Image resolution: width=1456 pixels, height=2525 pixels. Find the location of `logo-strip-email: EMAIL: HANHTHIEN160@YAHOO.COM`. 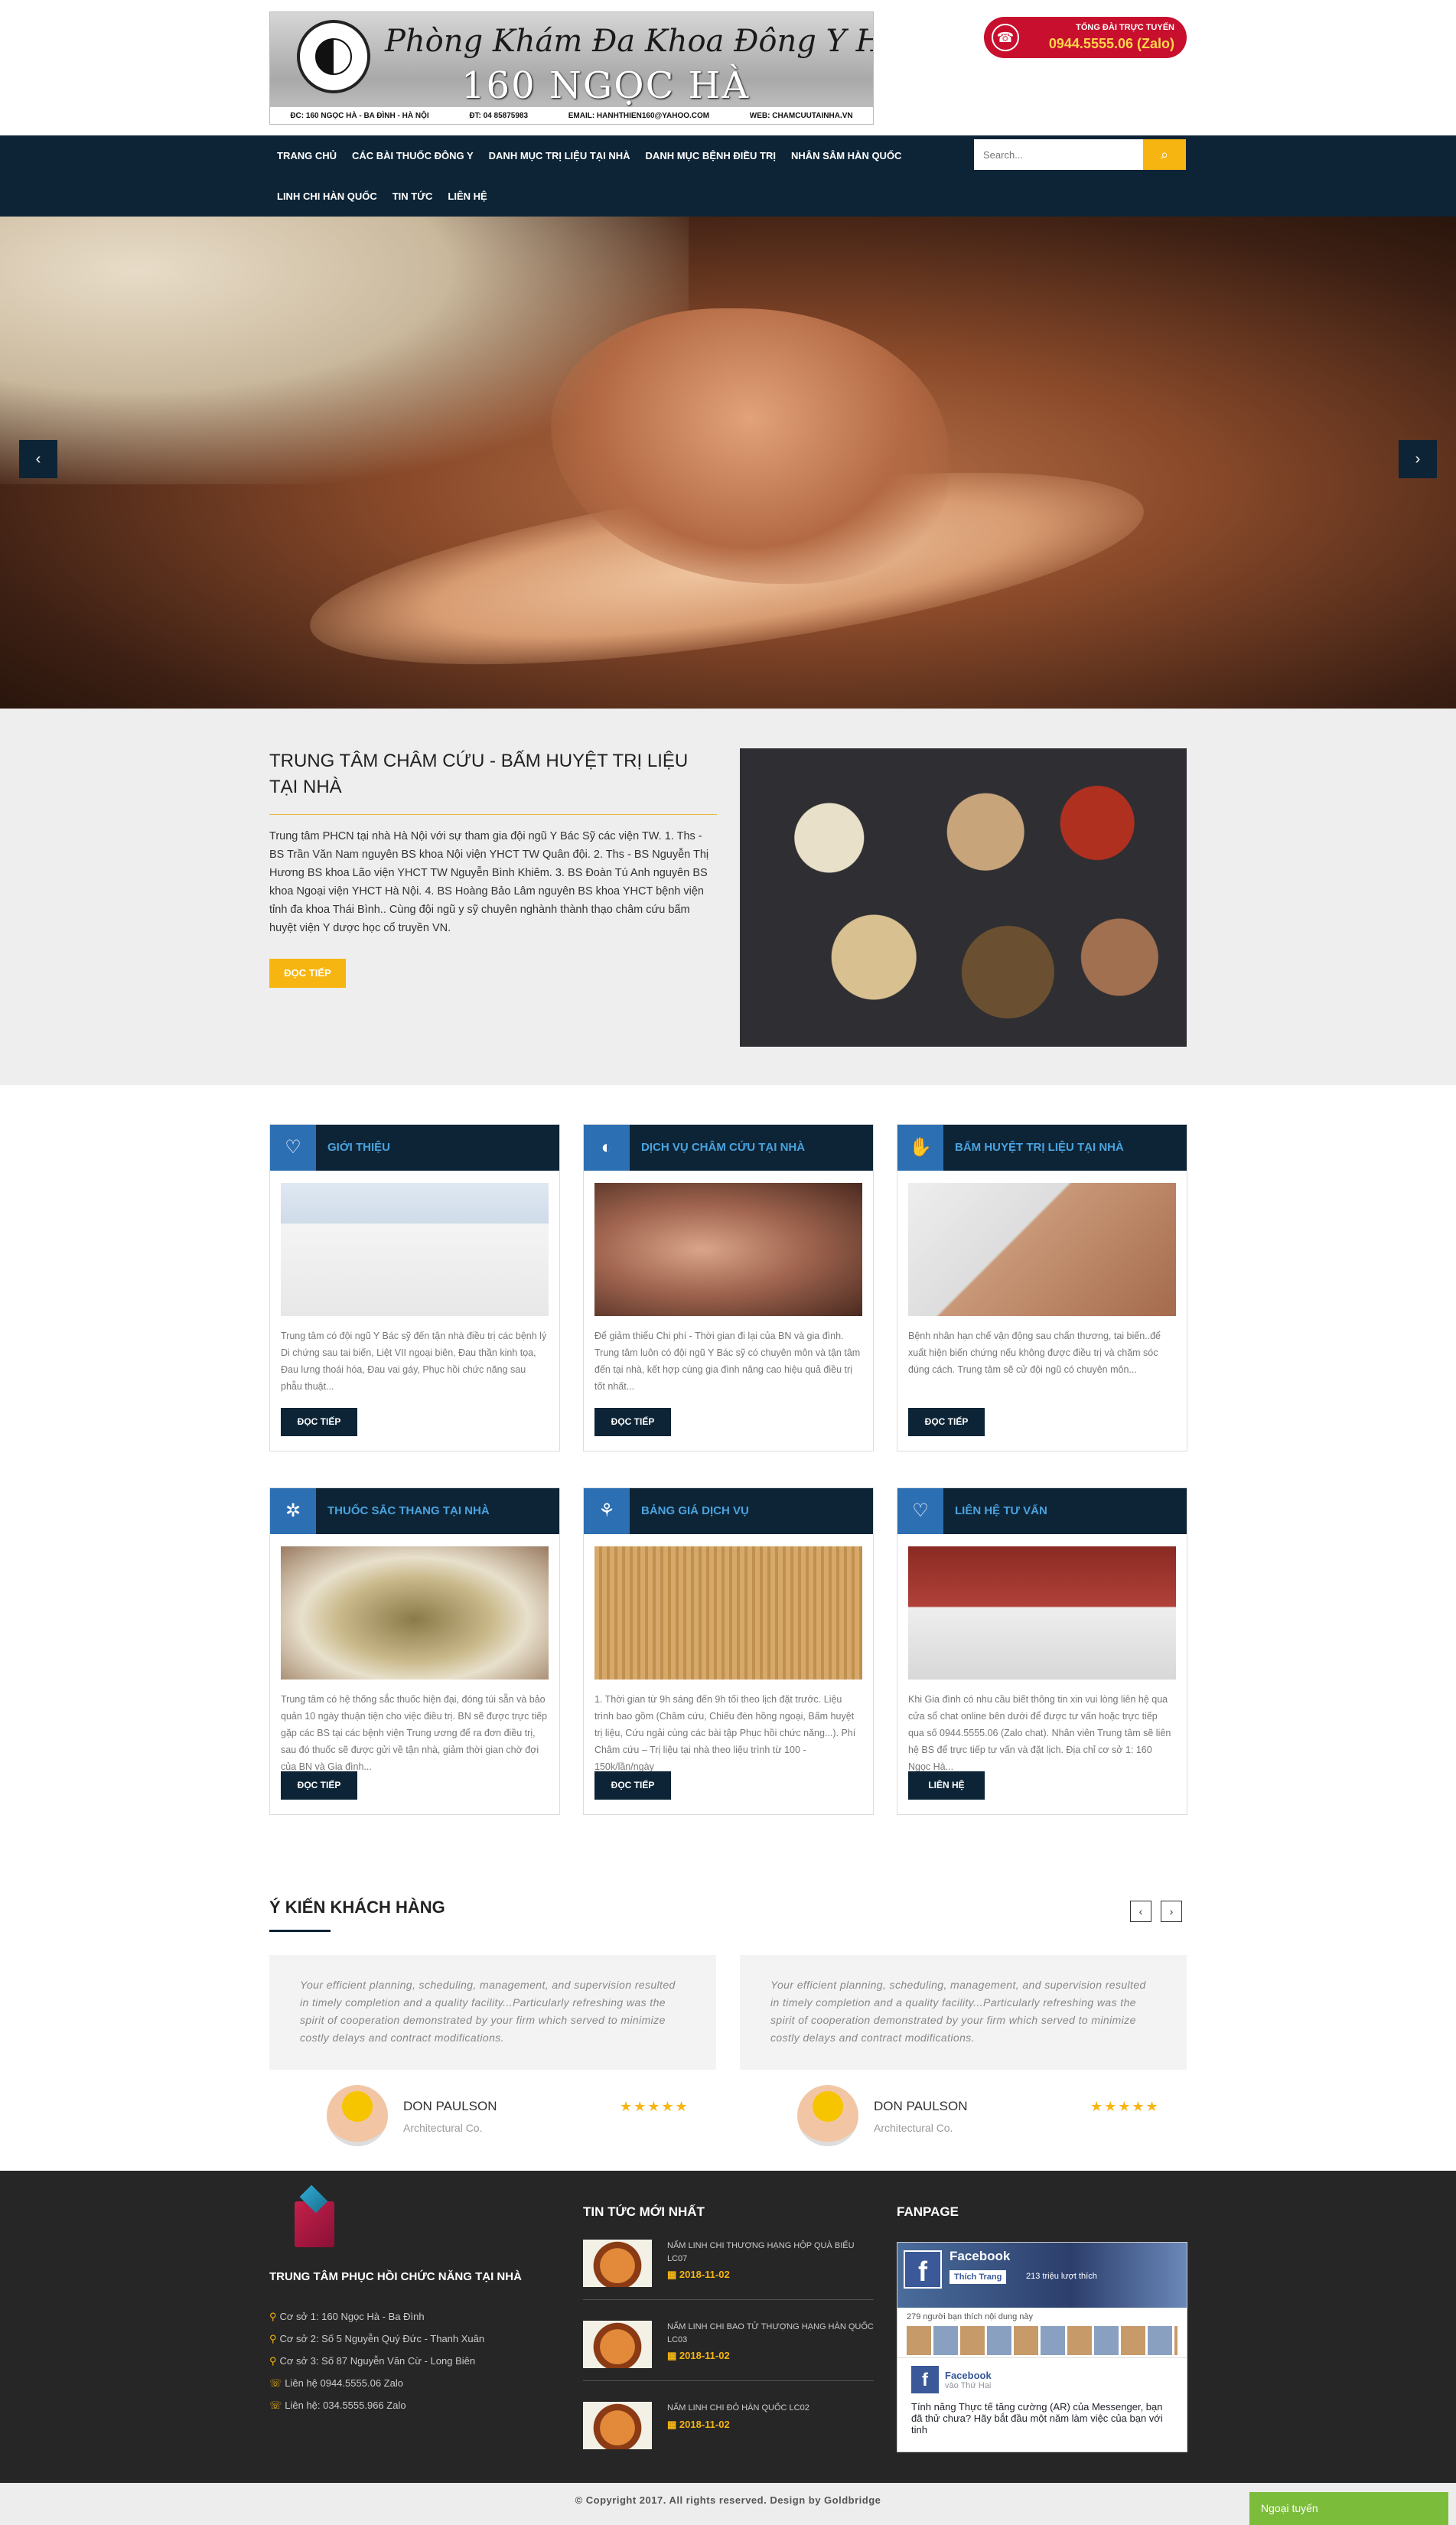

logo-strip-email: EMAIL: HANHTHIEN160@YAHOO.COM is located at coordinates (639, 115).